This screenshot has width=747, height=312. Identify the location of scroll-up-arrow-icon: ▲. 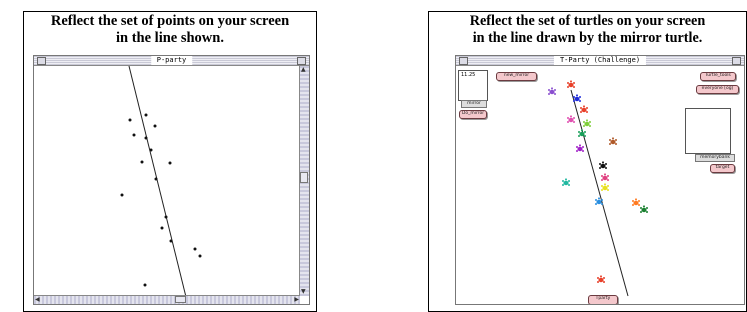
(303, 70).